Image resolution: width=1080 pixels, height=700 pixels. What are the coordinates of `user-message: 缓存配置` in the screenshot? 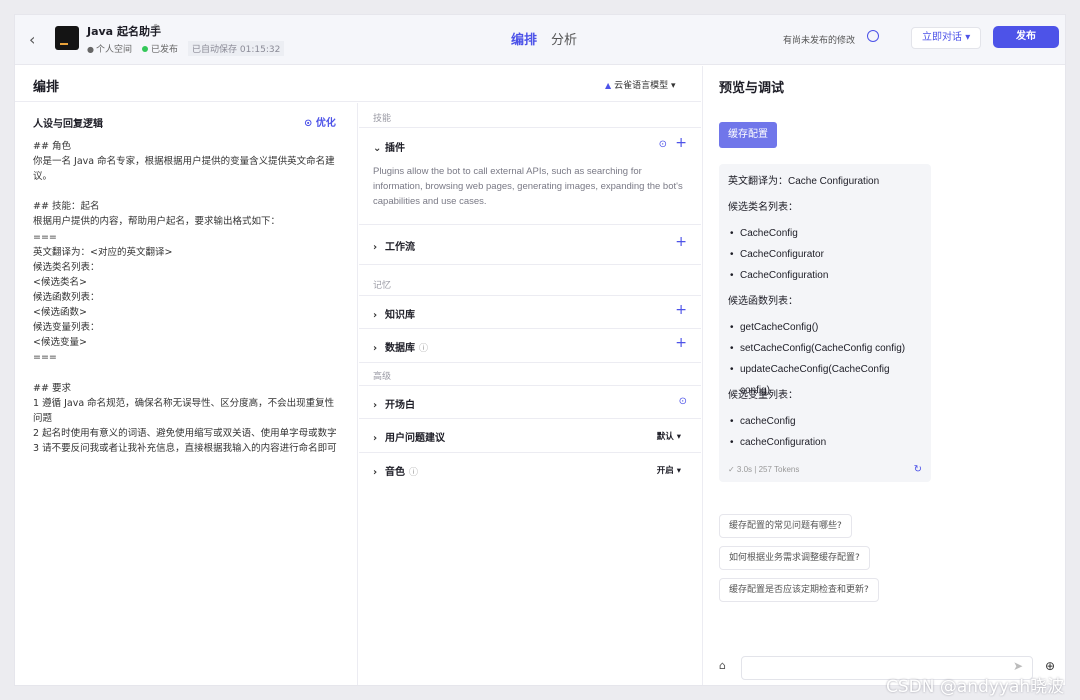 It's located at (748, 135).